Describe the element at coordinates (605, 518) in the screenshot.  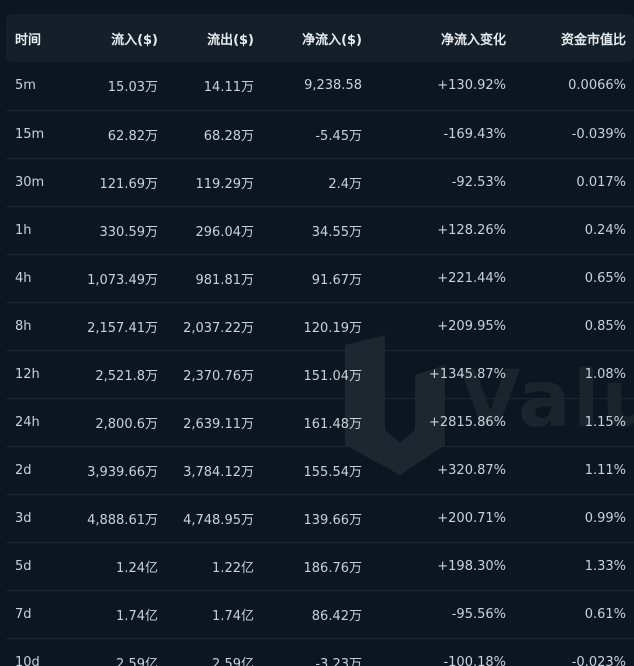
I see `cell-market-cap-ratio: 0.99%` at that location.